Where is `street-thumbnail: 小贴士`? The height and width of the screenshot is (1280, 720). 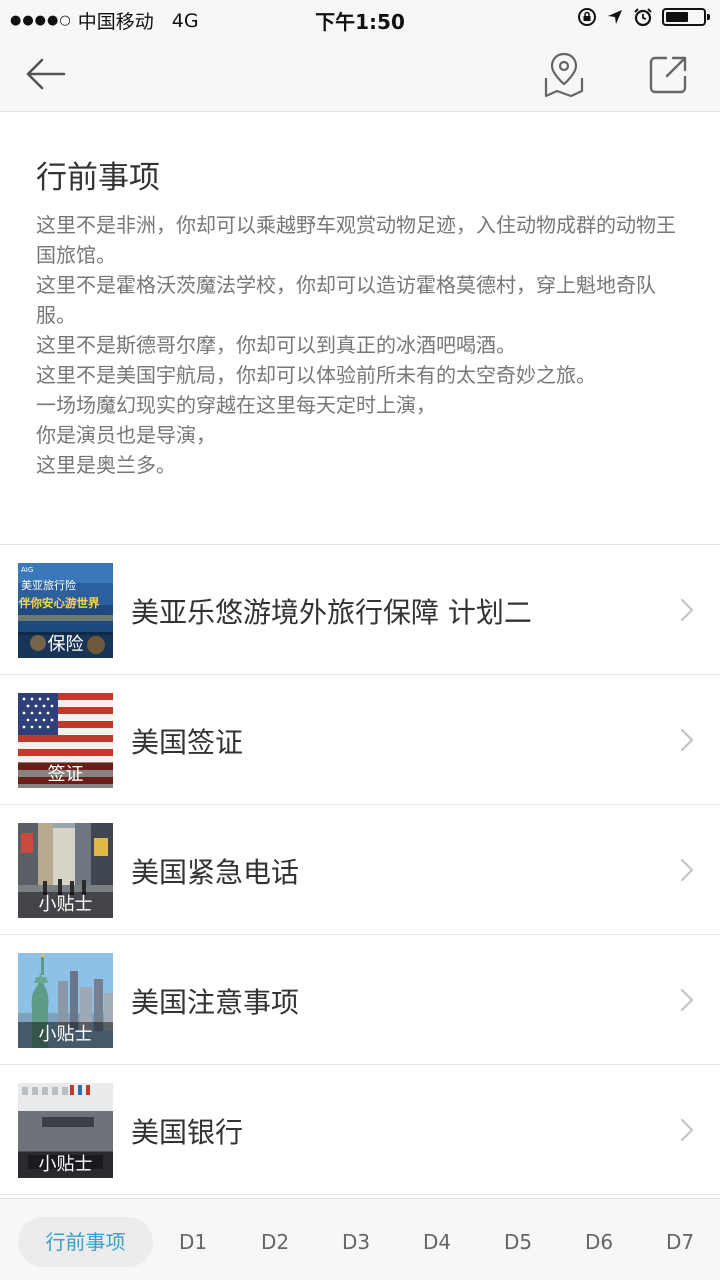
street-thumbnail: 小贴士 is located at coordinates (65, 870).